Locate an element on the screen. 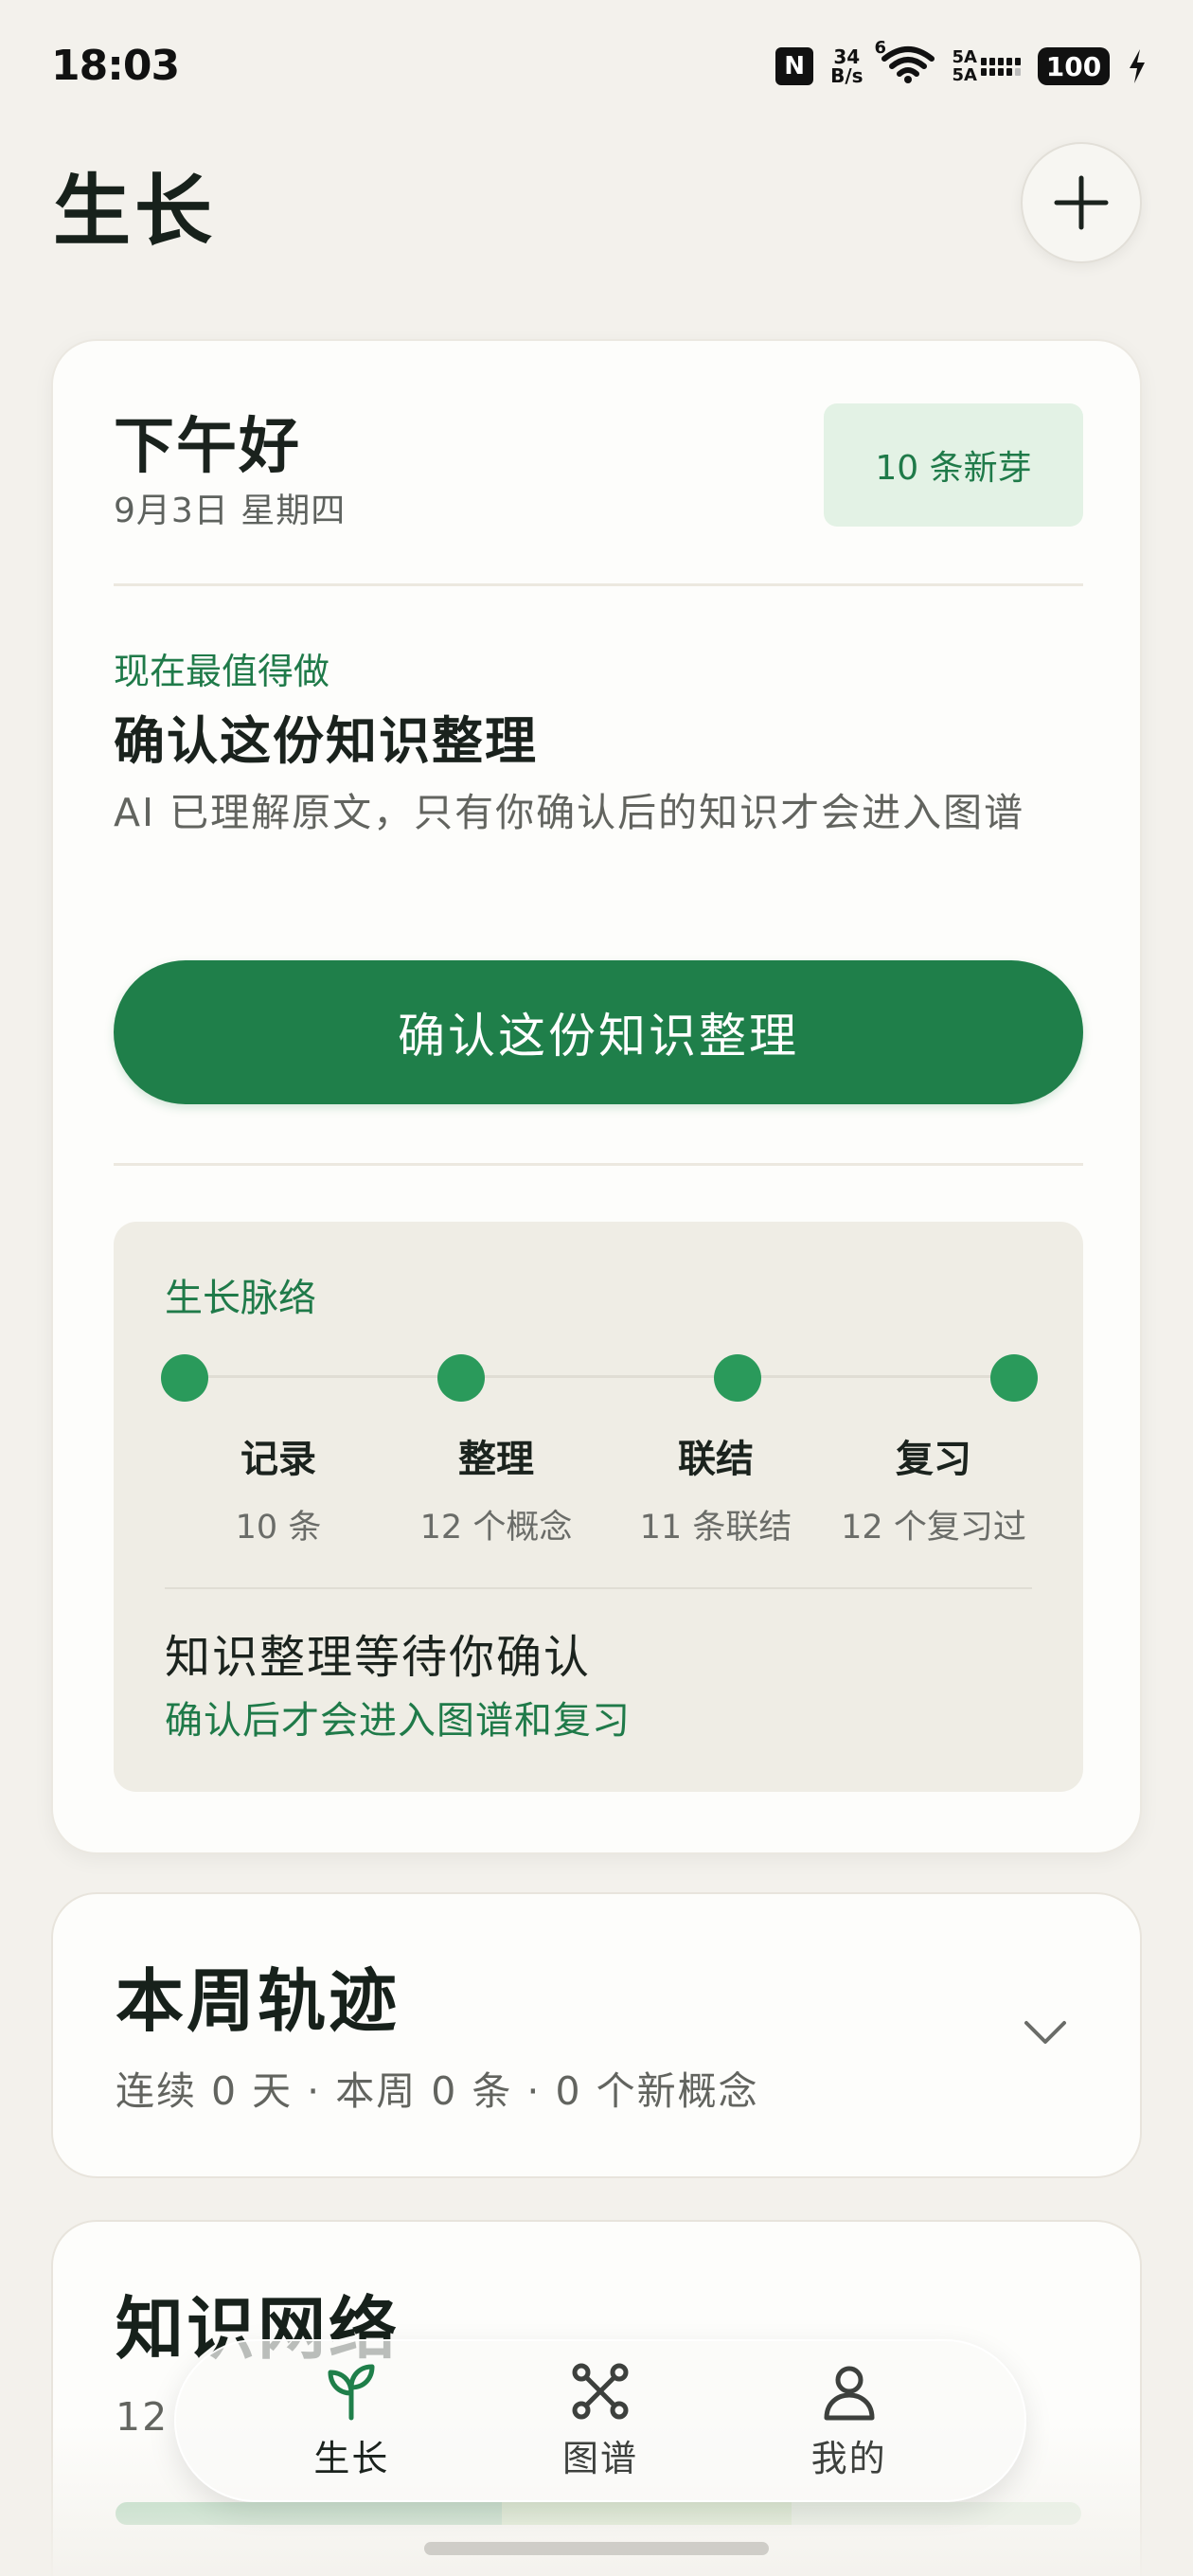  stage-count-organize: 12 个概念 is located at coordinates (496, 1528).